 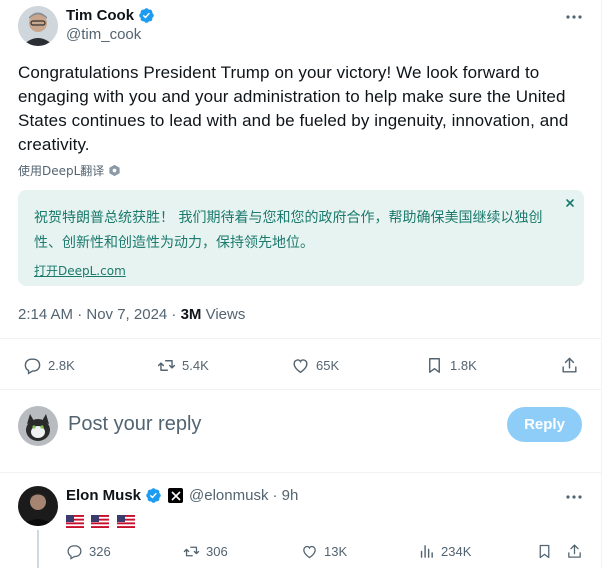 I want to click on reply-count: 326, so click(x=100, y=551).